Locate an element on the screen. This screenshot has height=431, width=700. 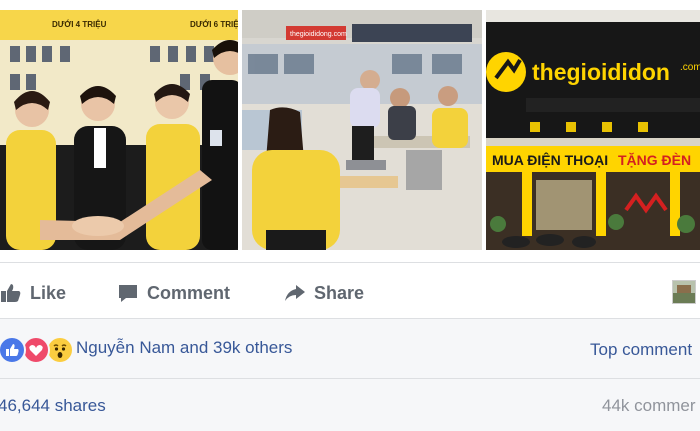
like-reaction-icon is located at coordinates (13, 350).